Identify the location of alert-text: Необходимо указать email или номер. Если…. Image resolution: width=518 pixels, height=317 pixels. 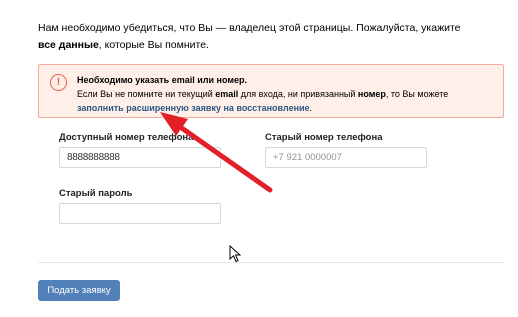
(287, 94).